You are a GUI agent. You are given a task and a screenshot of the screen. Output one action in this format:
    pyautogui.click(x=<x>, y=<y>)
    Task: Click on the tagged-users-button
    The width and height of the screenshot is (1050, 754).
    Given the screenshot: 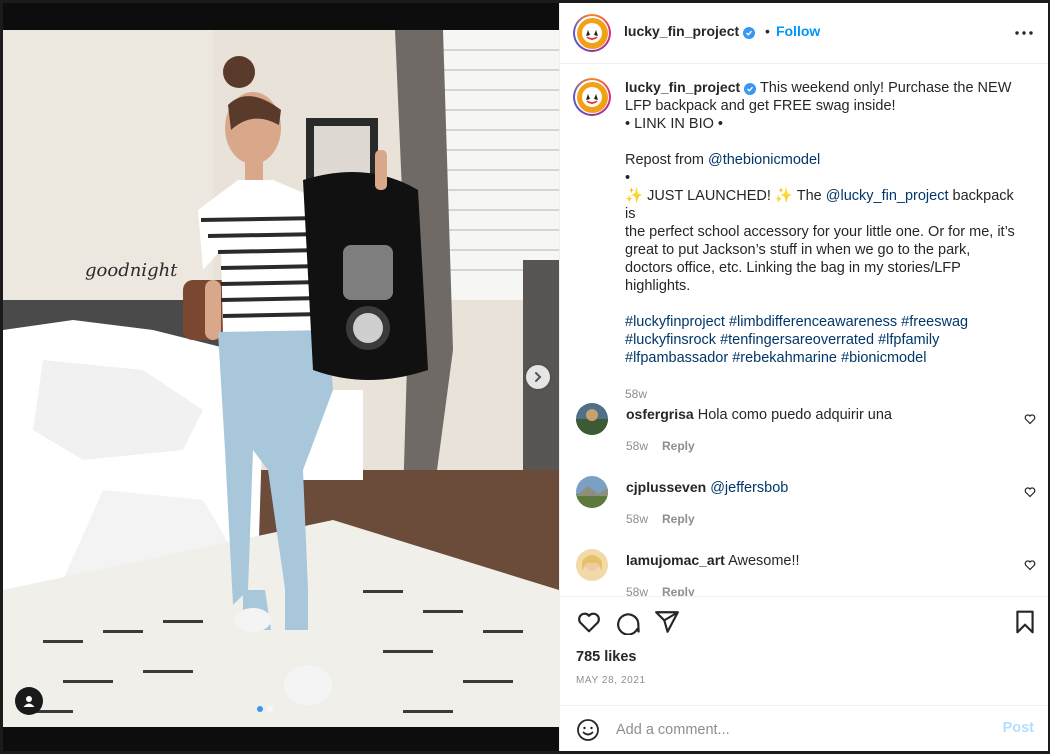 What is the action you would take?
    pyautogui.click(x=29, y=701)
    